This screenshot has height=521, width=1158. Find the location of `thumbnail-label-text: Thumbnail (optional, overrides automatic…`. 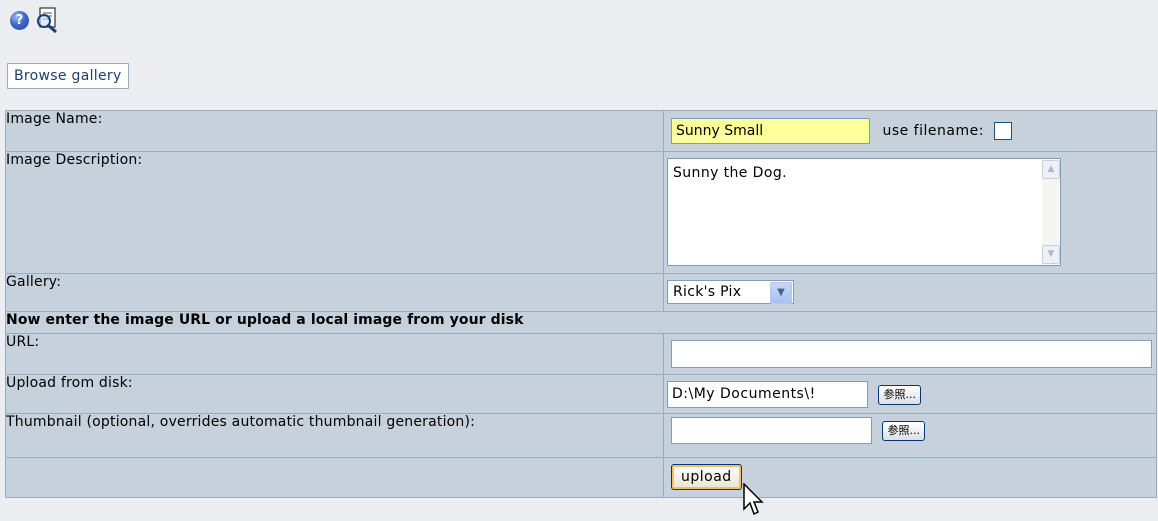

thumbnail-label-text: Thumbnail (optional, overrides automatic… is located at coordinates (241, 422).